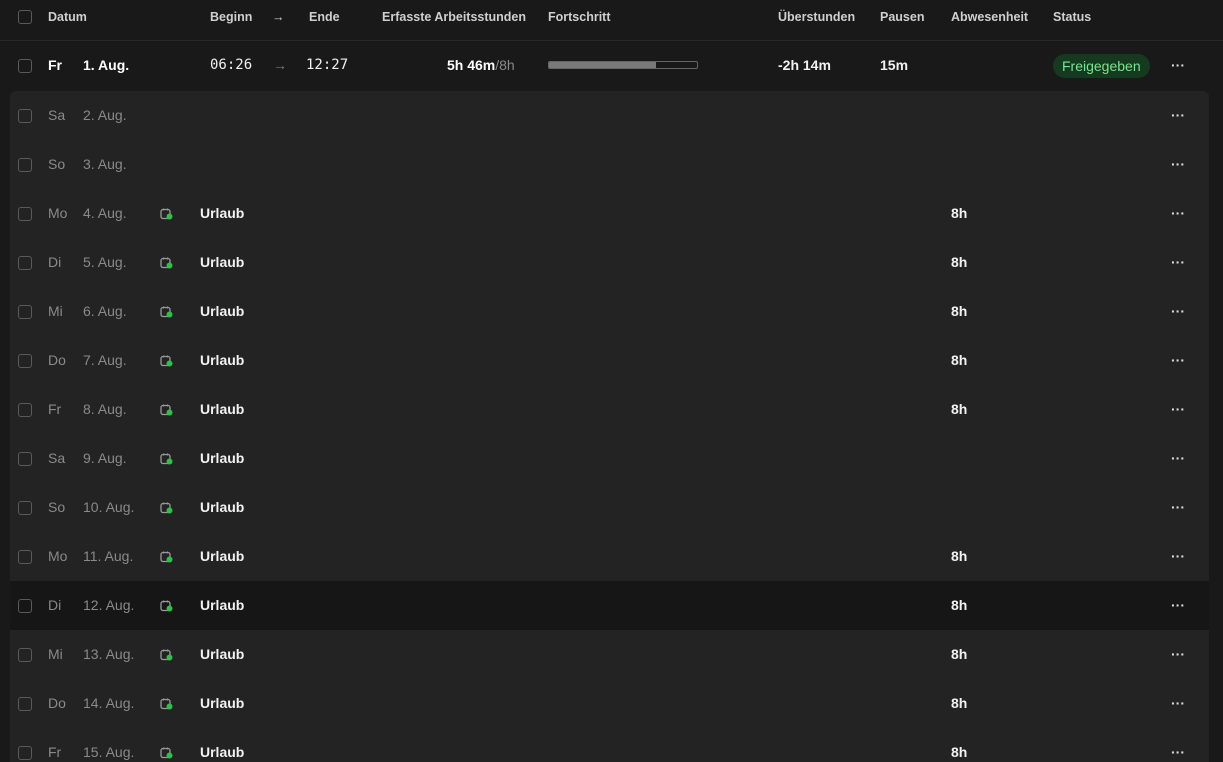 Image resolution: width=1223 pixels, height=762 pixels. I want to click on end-time: 12:27, so click(327, 65).